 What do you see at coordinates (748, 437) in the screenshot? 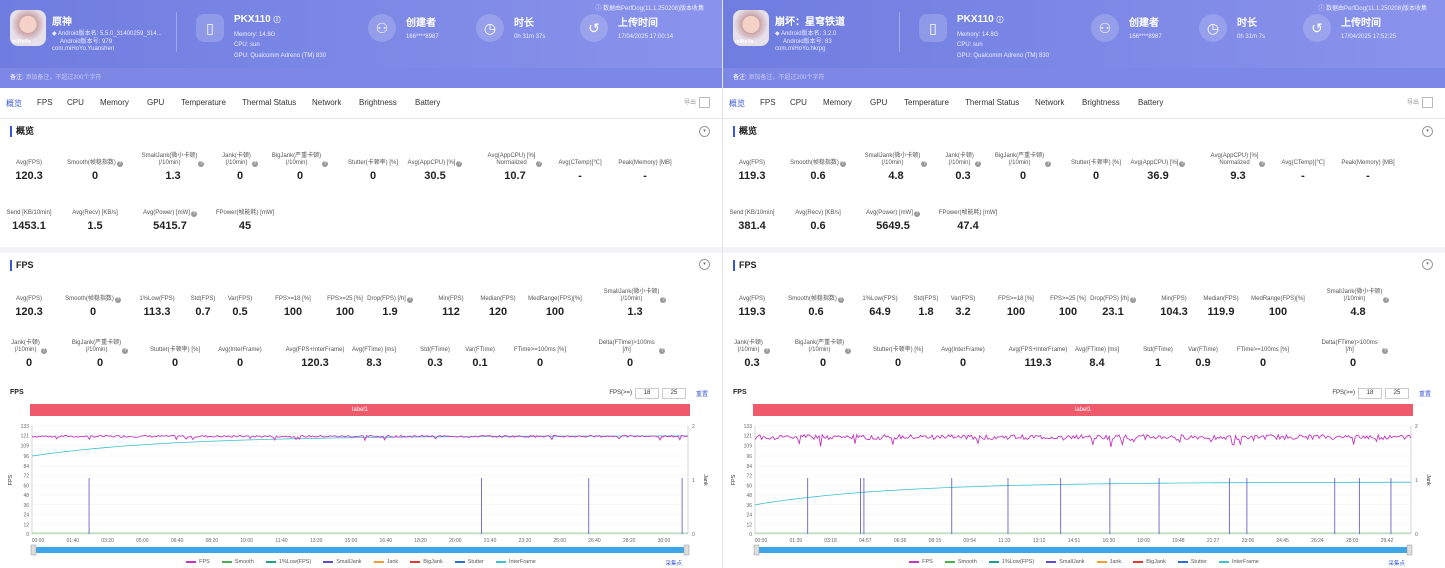
I see `y-tick-label: 121` at bounding box center [748, 437].